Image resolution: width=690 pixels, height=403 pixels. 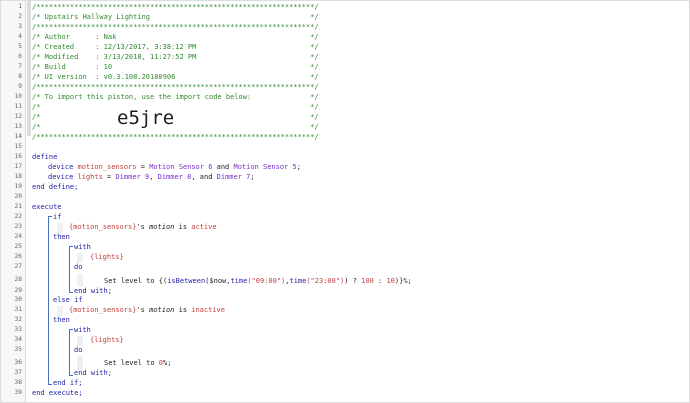 What do you see at coordinates (18, 392) in the screenshot?
I see `line-number: 39` at bounding box center [18, 392].